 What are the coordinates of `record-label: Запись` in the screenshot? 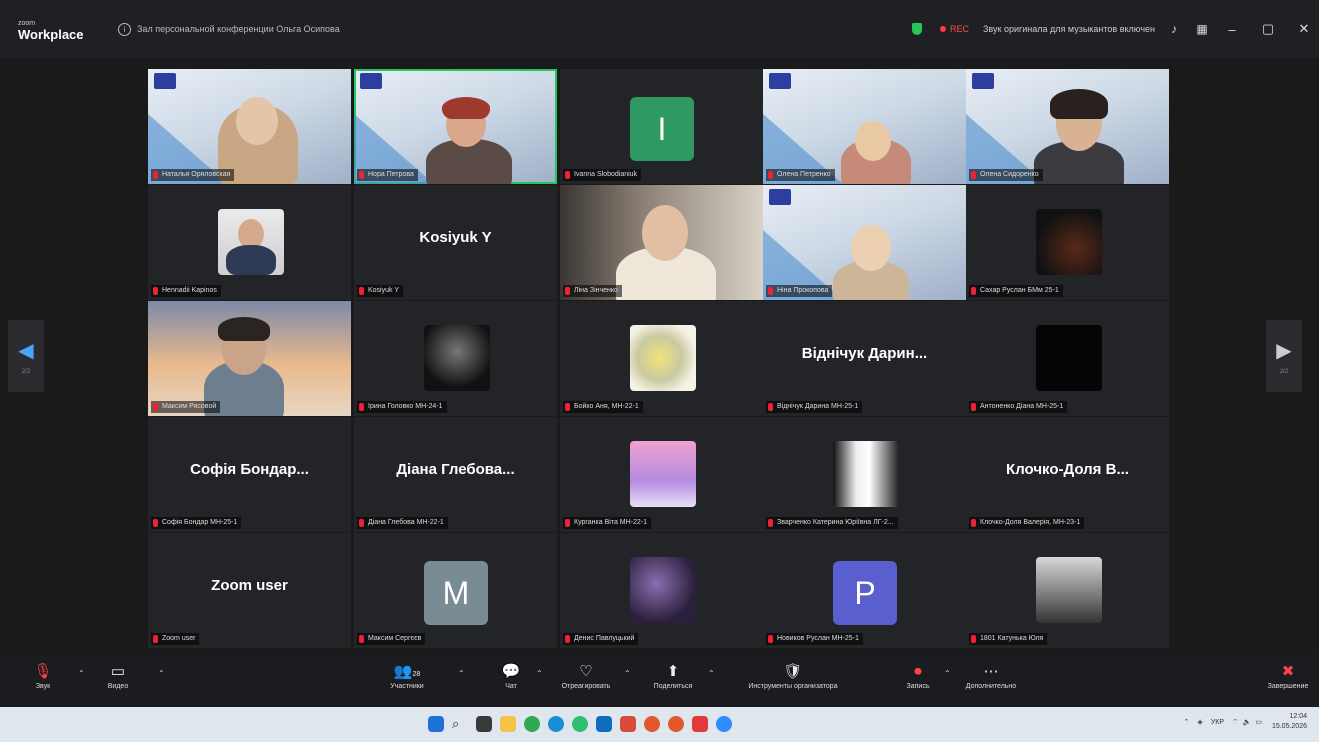 It's located at (918, 686).